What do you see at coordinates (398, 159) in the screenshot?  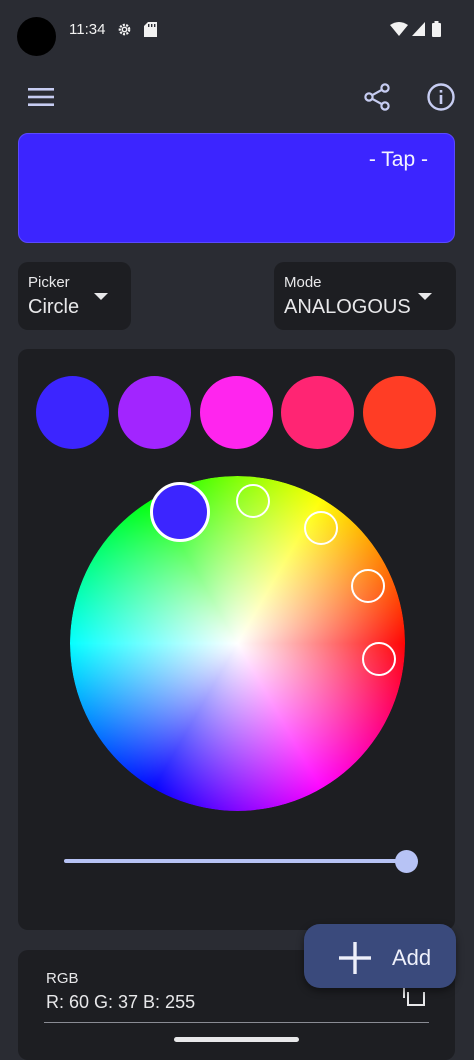 I see `tap-hint: - Tap -` at bounding box center [398, 159].